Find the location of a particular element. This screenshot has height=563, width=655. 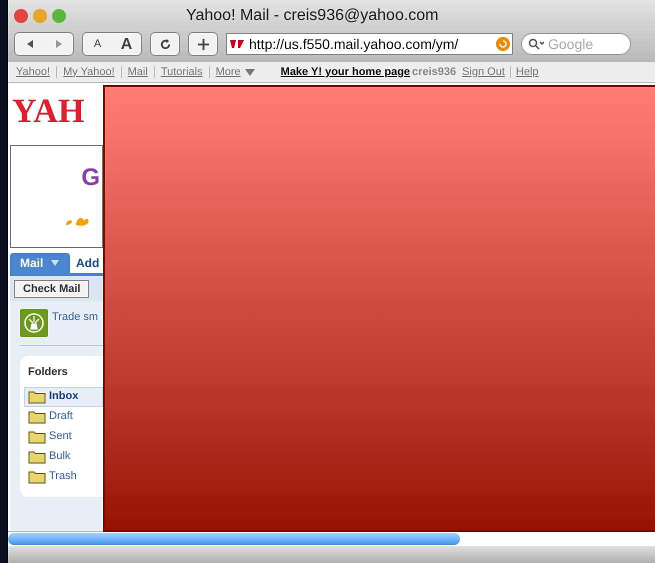

reload-icon is located at coordinates (165, 44).